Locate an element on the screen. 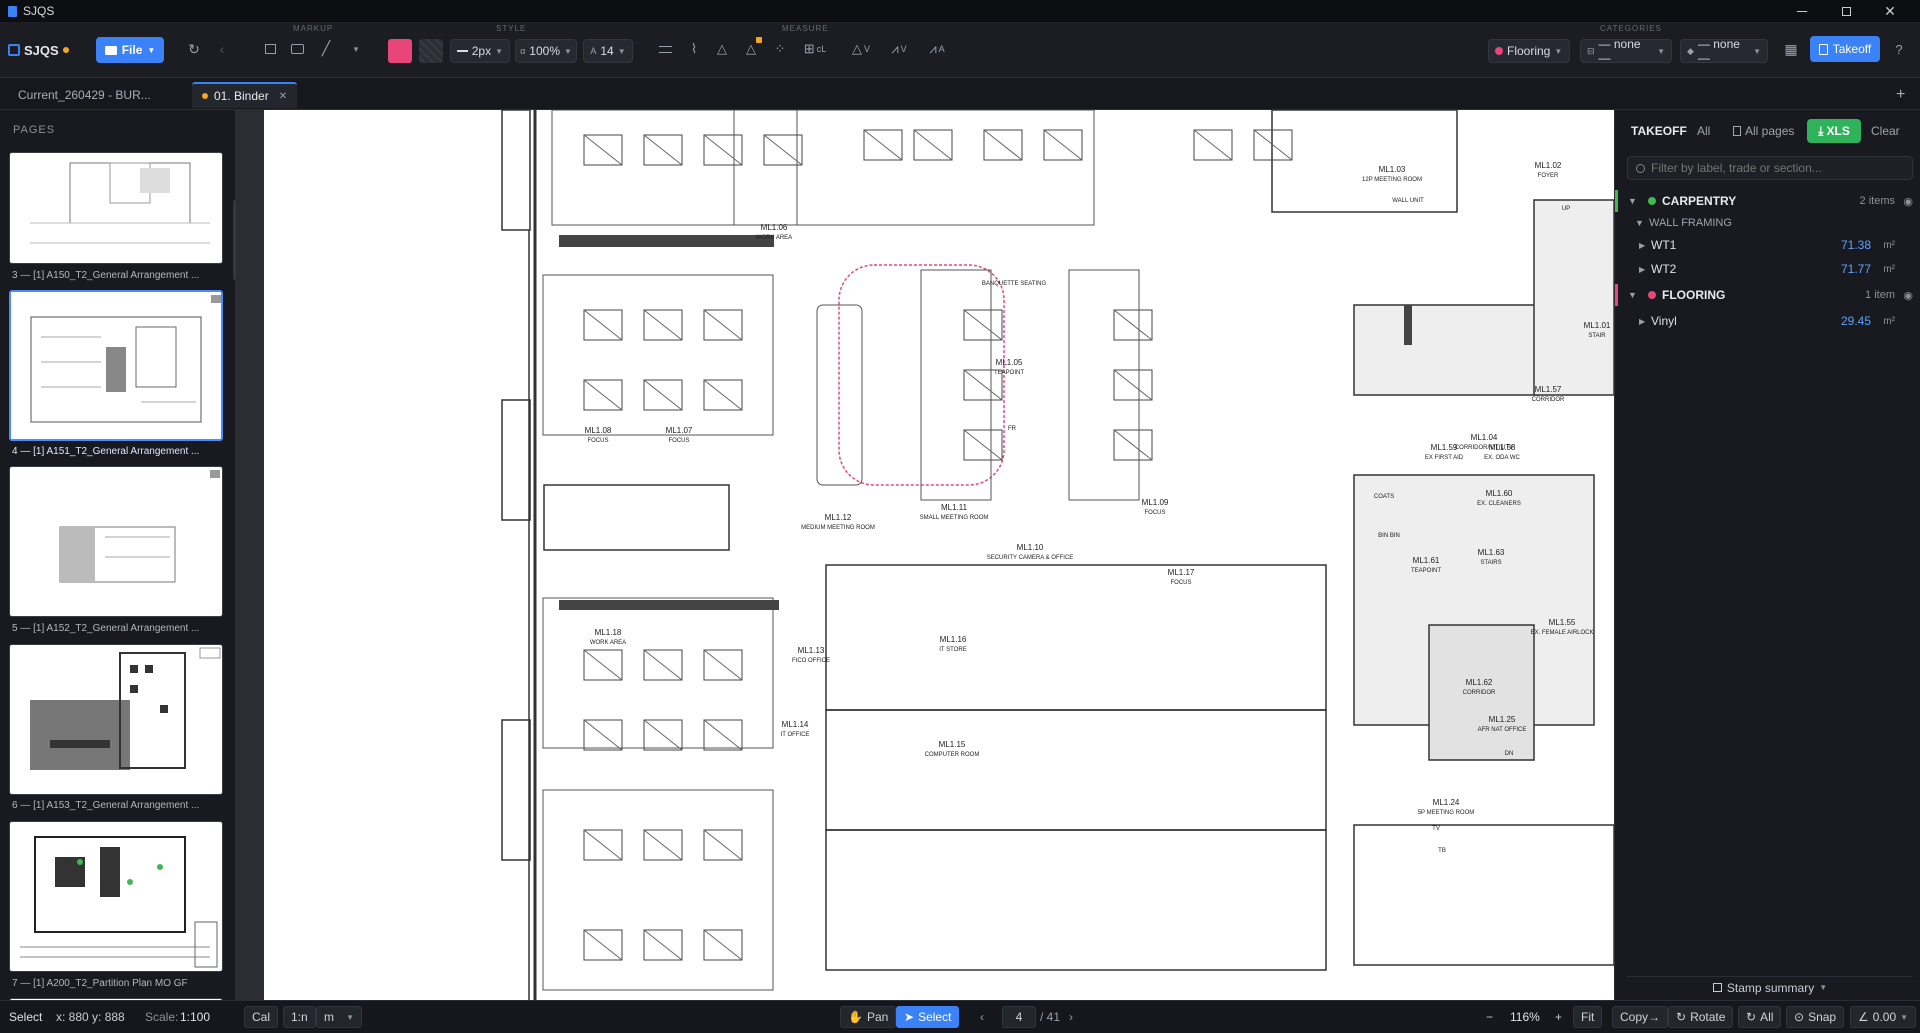  pages-heading: PAGES is located at coordinates (34, 130).